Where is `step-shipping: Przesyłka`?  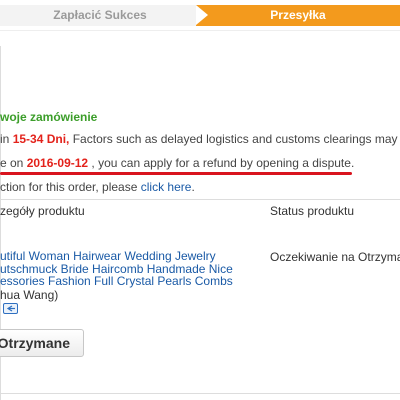
step-shipping: Przesyłka is located at coordinates (298, 15).